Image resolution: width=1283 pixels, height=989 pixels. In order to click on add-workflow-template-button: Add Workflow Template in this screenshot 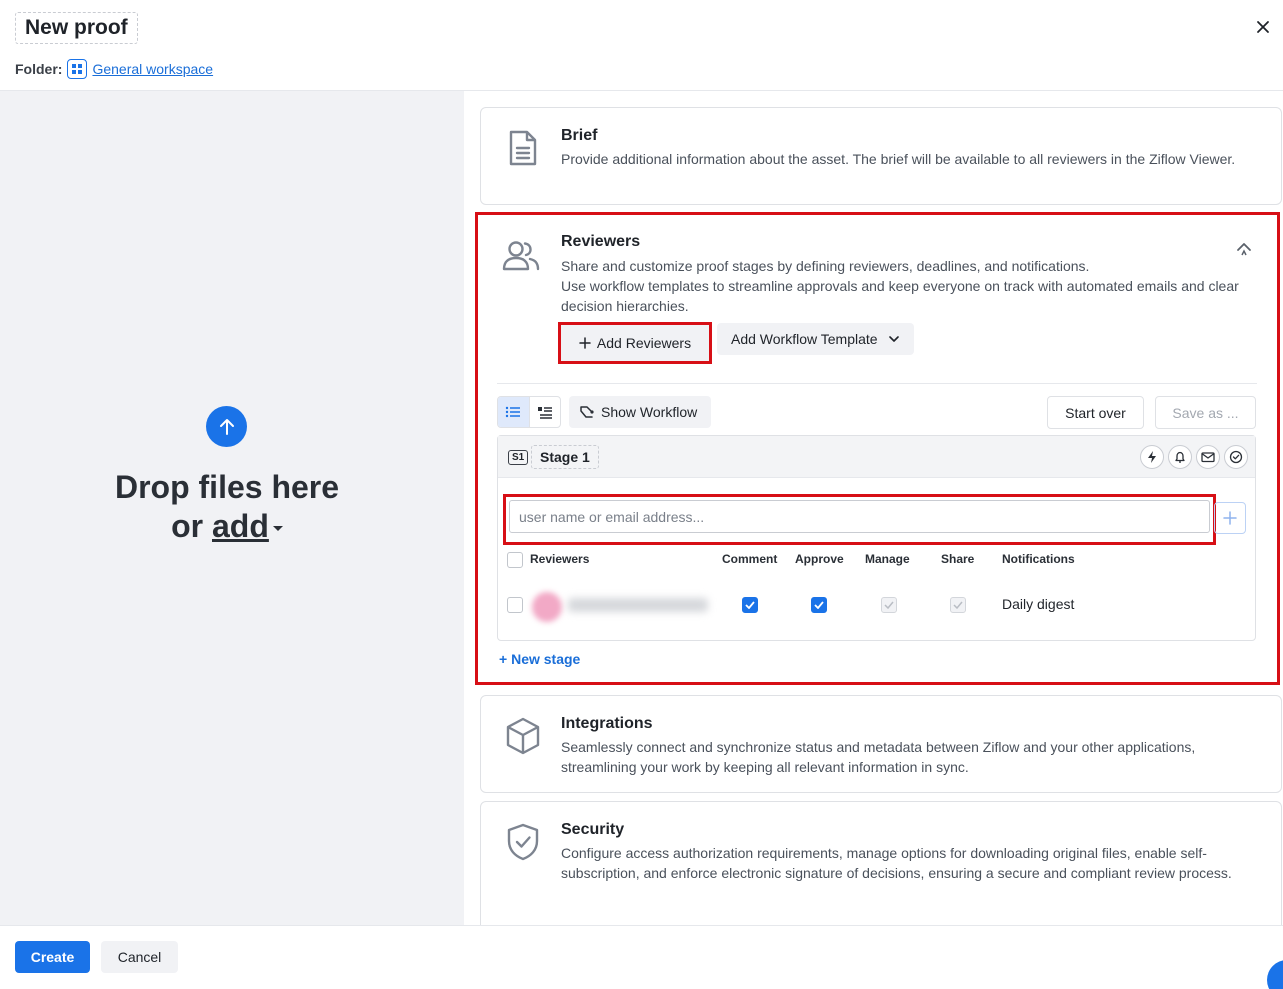, I will do `click(815, 339)`.